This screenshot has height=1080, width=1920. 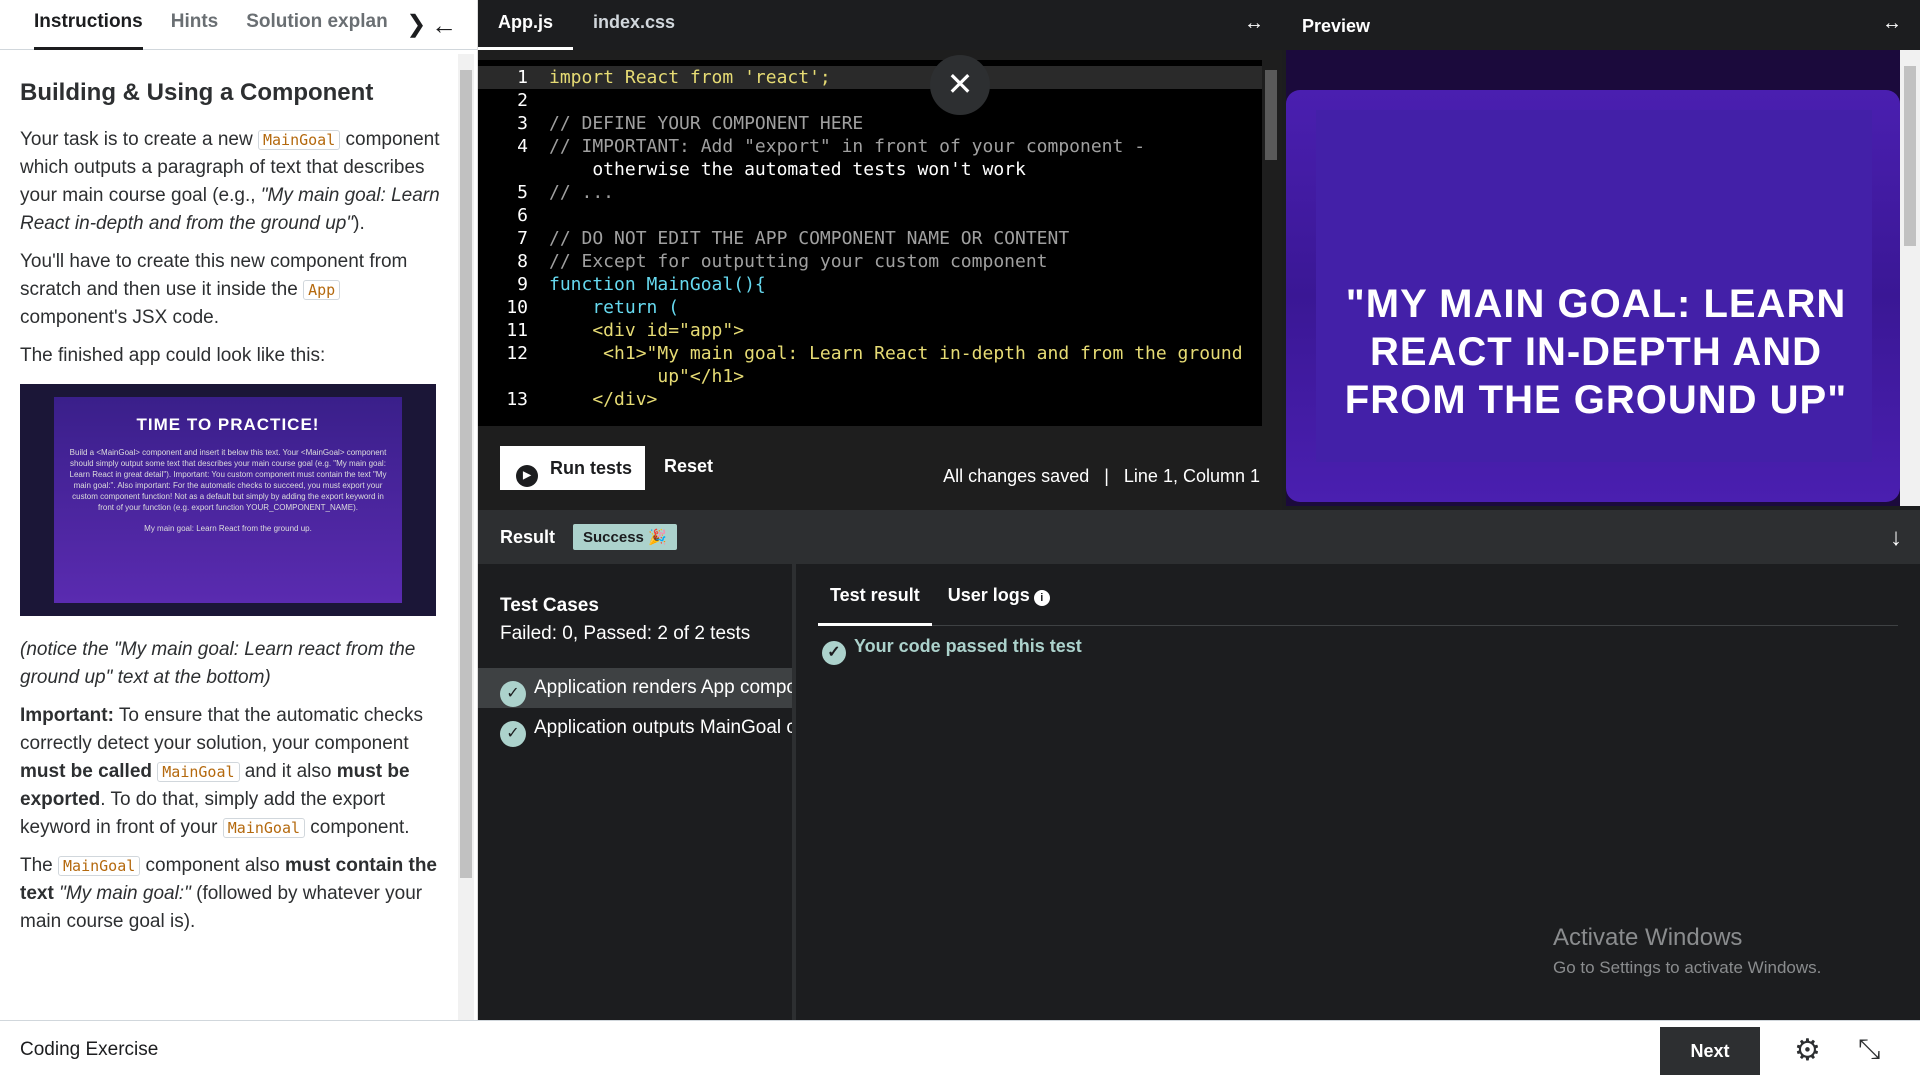 I want to click on line-number: 7, so click(x=522, y=238).